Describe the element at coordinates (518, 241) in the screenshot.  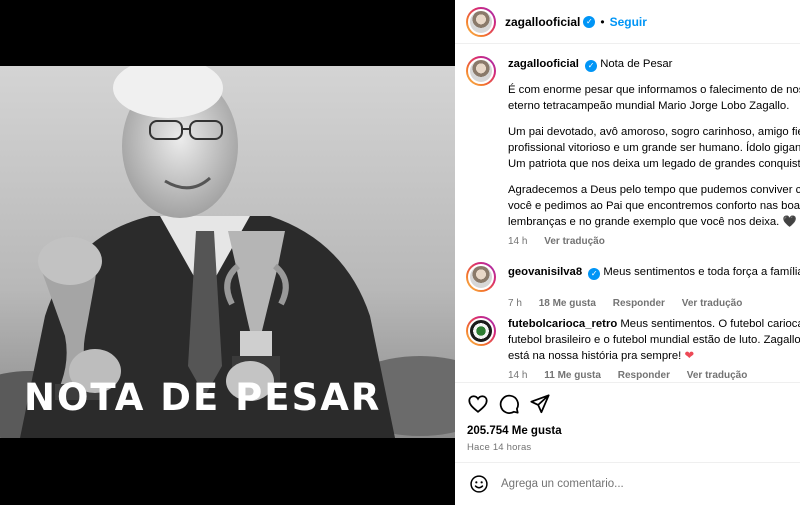
I see `caption-time: 14 h` at that location.